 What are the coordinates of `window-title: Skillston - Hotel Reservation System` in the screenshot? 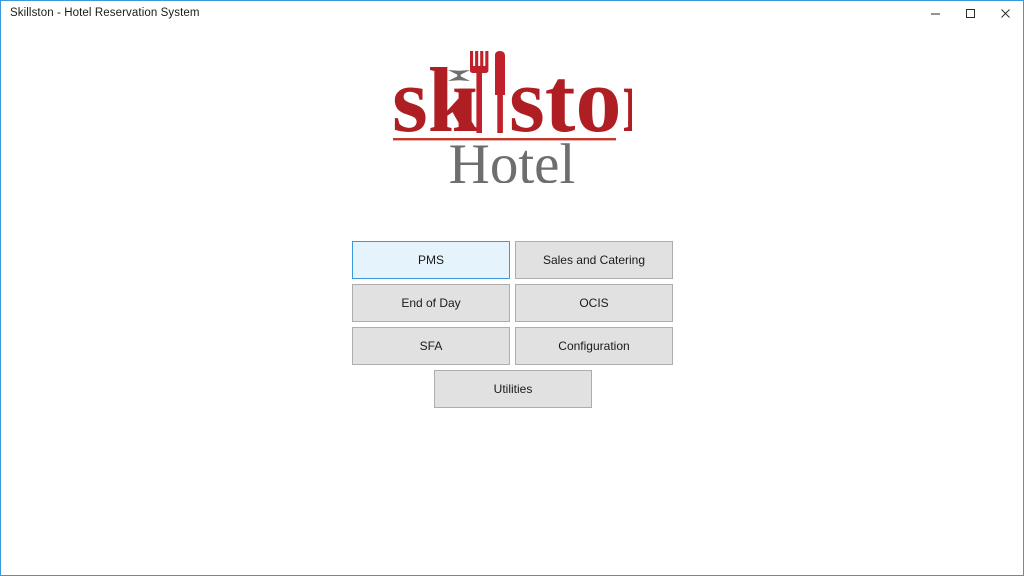 It's located at (105, 13).